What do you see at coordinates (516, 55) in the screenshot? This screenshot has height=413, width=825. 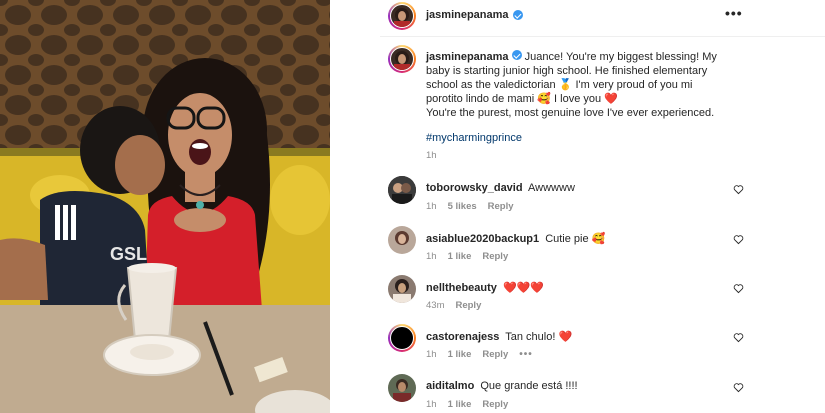 I see `caption-verified-badge-icon` at bounding box center [516, 55].